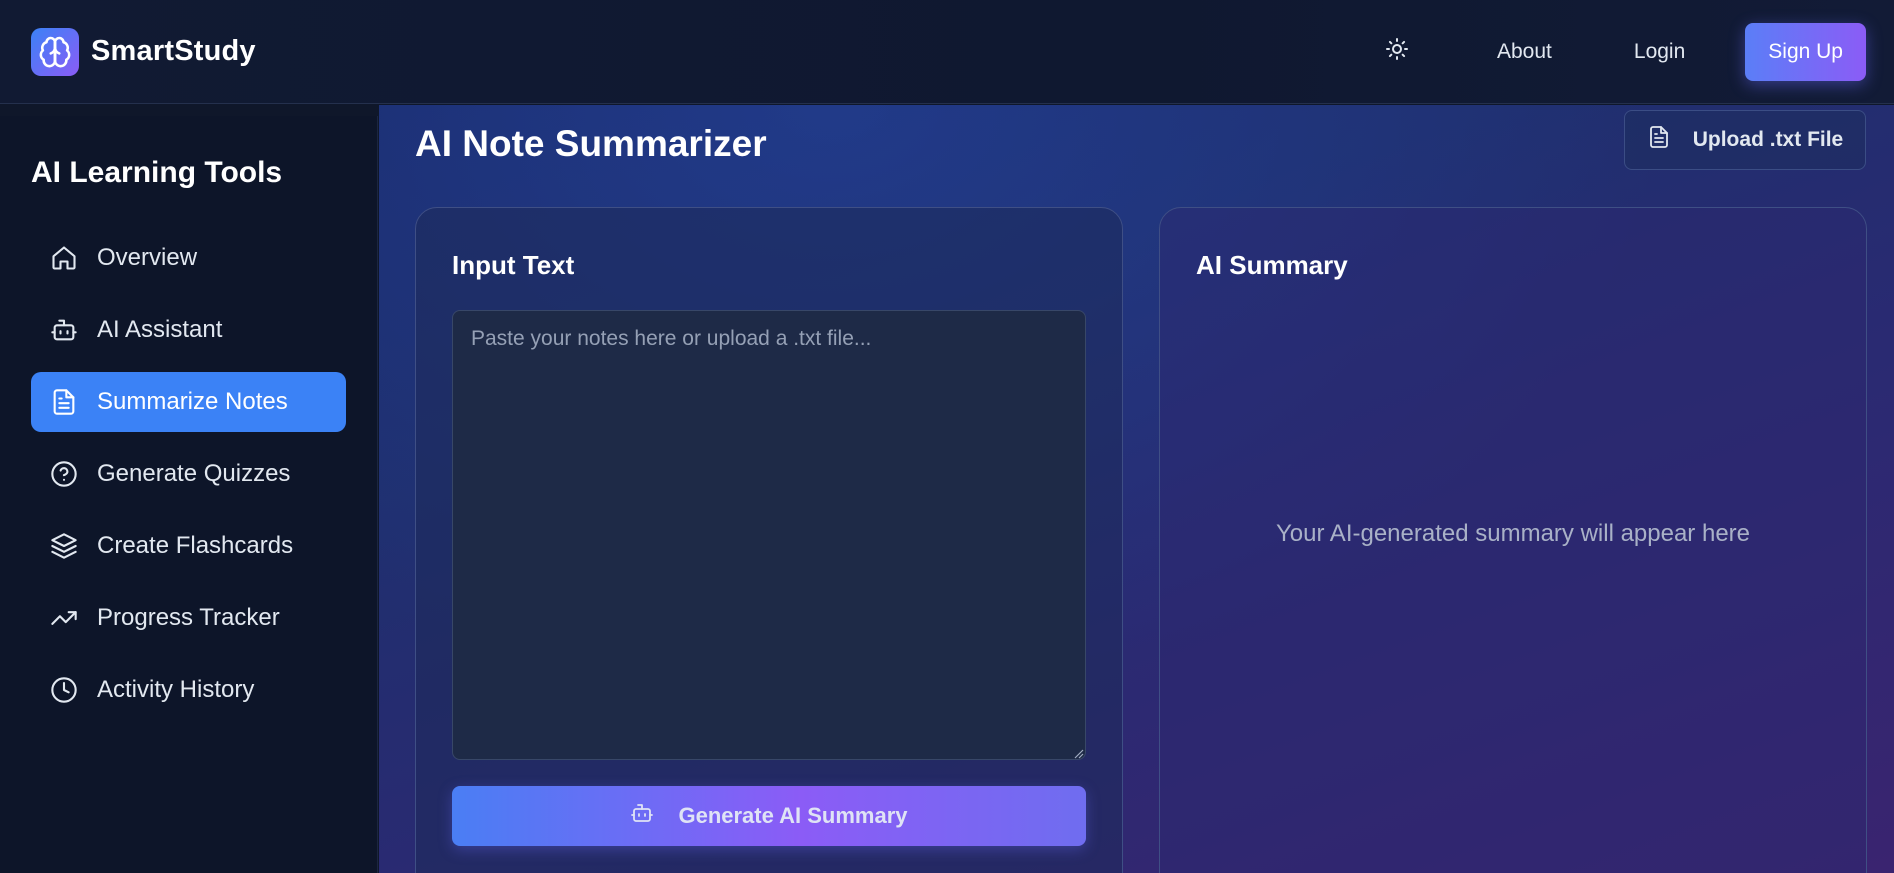  Describe the element at coordinates (64, 258) in the screenshot. I see `home-icon` at that location.